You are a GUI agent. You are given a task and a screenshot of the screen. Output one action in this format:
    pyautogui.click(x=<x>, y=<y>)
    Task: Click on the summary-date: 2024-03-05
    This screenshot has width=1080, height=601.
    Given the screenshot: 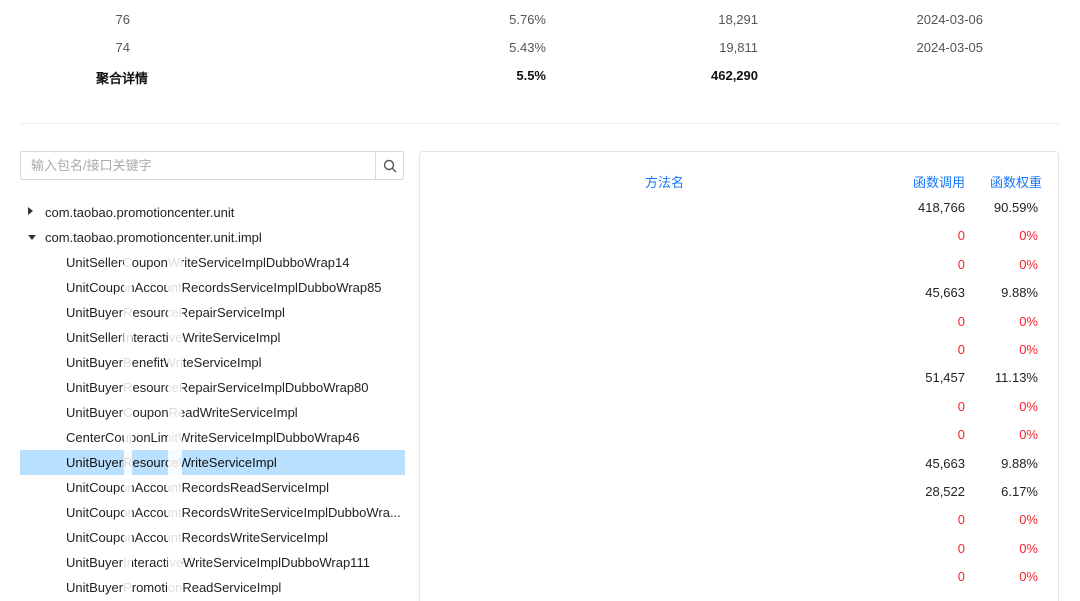 What is the action you would take?
    pyautogui.click(x=950, y=47)
    